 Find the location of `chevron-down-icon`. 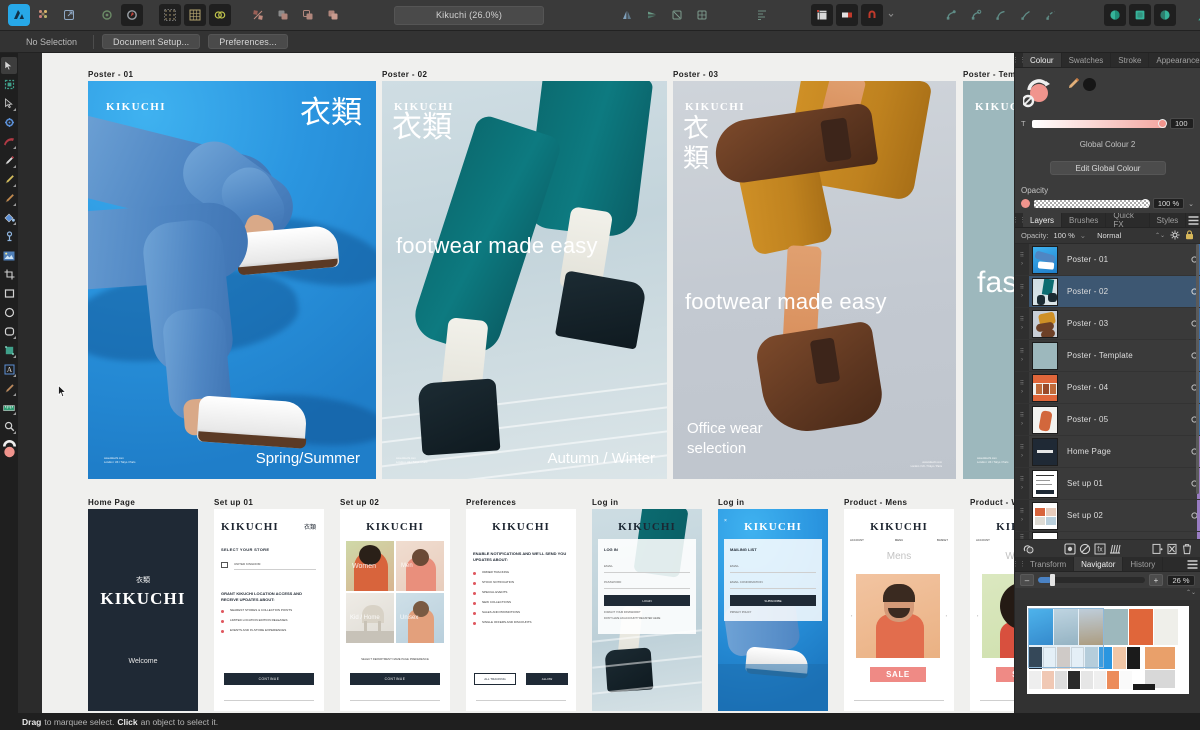

chevron-down-icon is located at coordinates (891, 15).